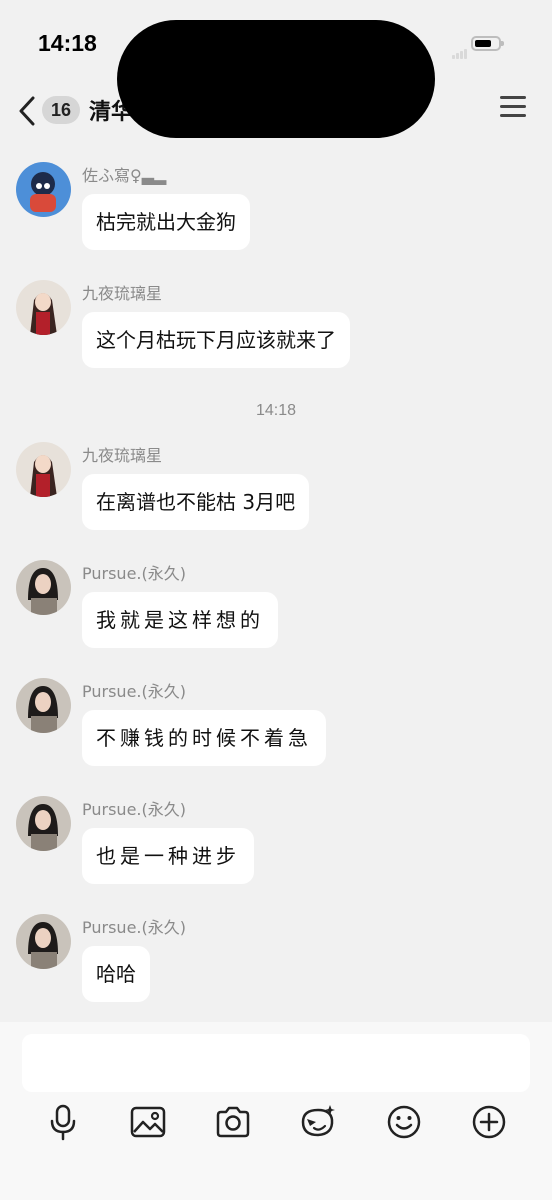 The height and width of the screenshot is (1200, 552). Describe the element at coordinates (276, 79) in the screenshot. I see `dynamic-island` at that location.